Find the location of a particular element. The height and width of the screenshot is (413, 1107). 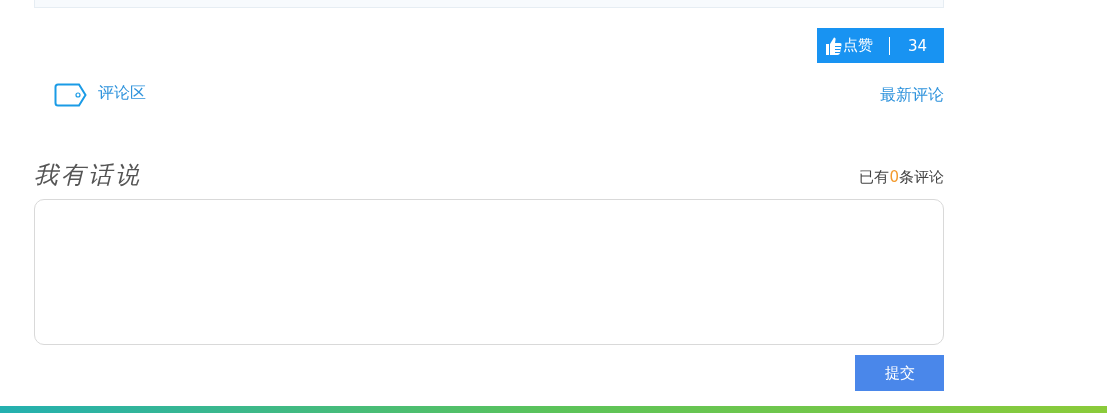

submit-button: 提交 is located at coordinates (899, 373).